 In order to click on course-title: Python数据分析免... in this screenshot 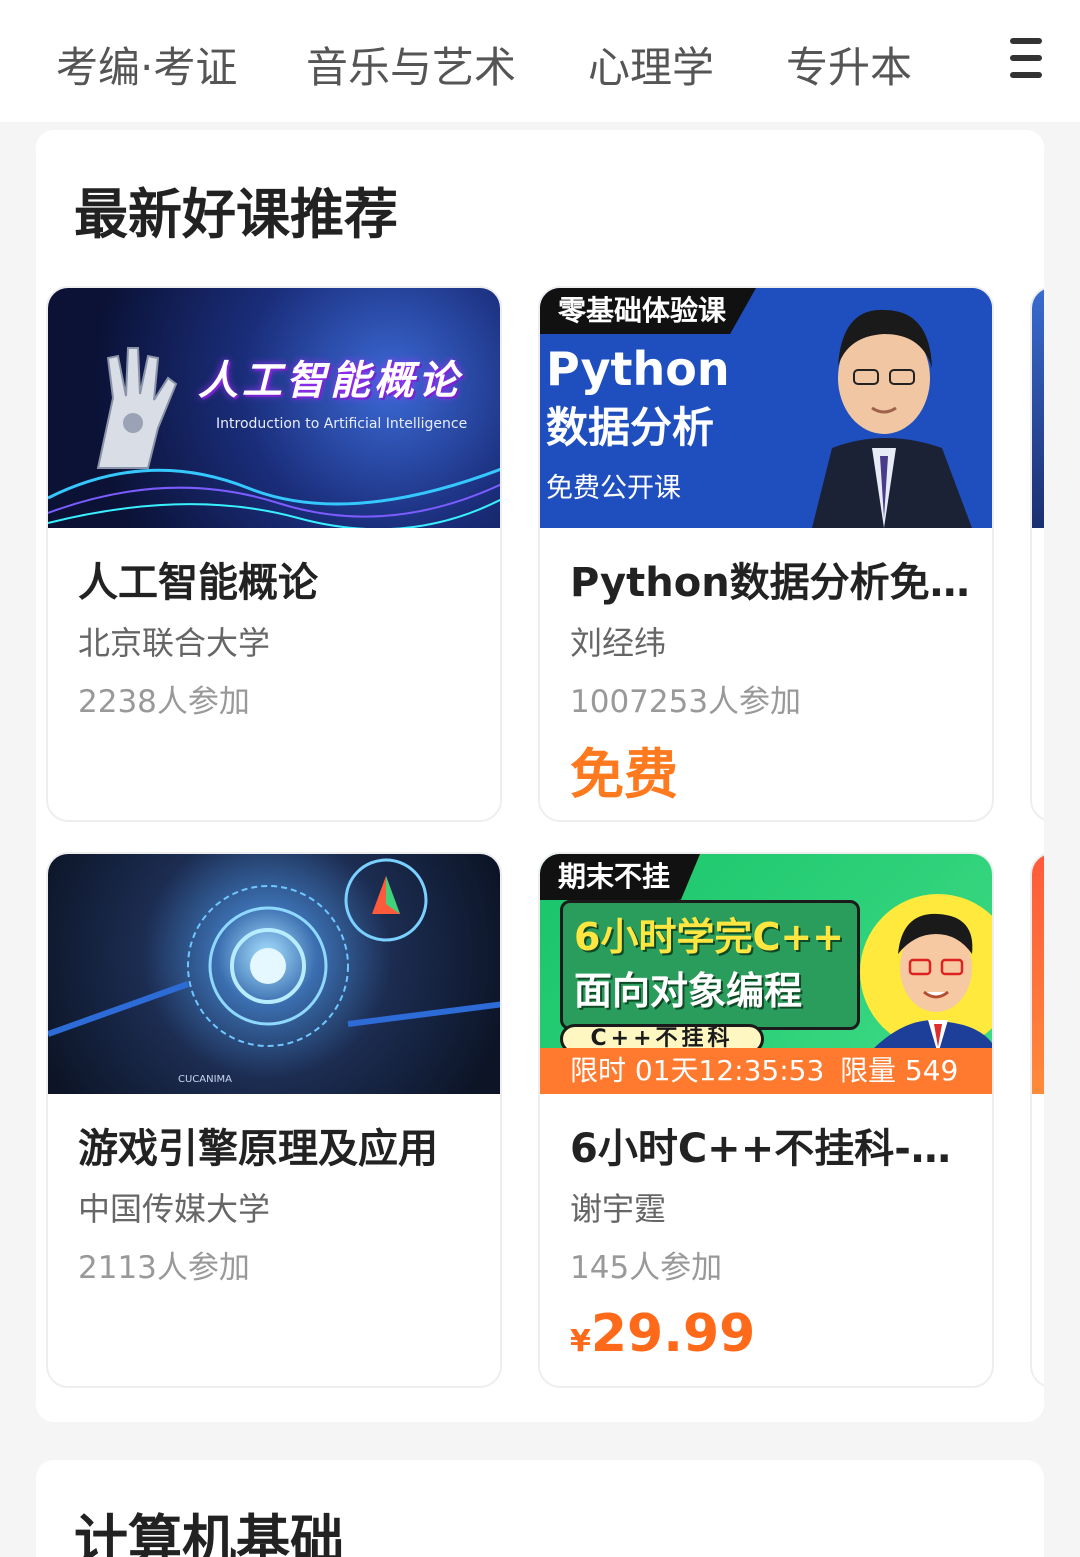, I will do `click(770, 583)`.